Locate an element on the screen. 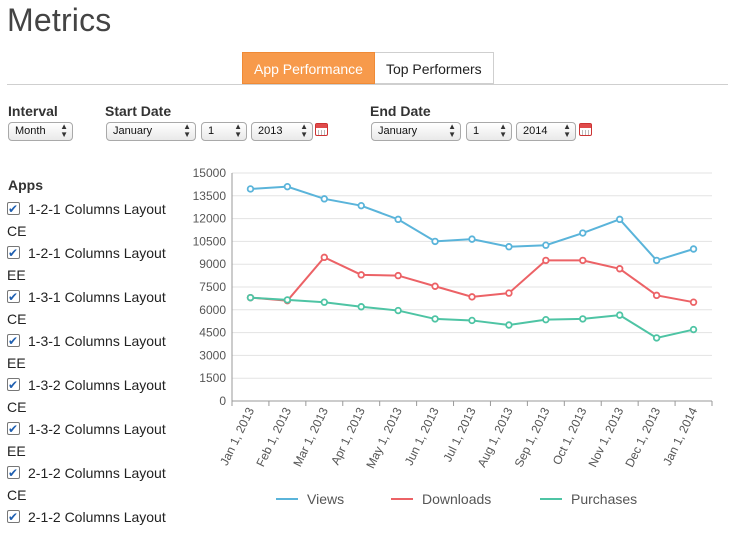  legend-label: Views is located at coordinates (325, 499).